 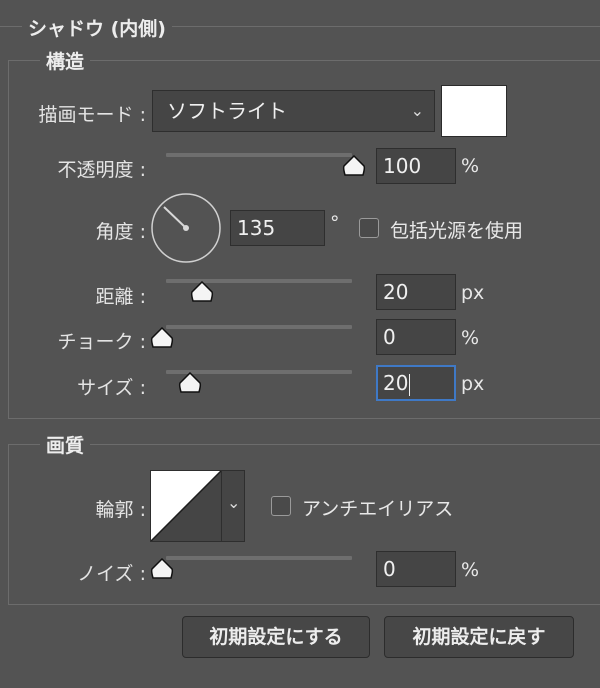 I want to click on anti-alias-checkbox, so click(x=281, y=506).